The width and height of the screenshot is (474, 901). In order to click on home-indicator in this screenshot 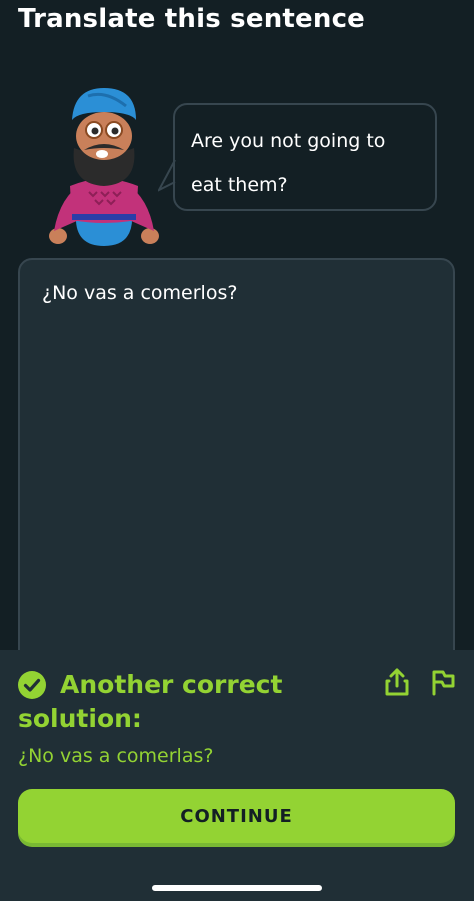, I will do `click(237, 888)`.